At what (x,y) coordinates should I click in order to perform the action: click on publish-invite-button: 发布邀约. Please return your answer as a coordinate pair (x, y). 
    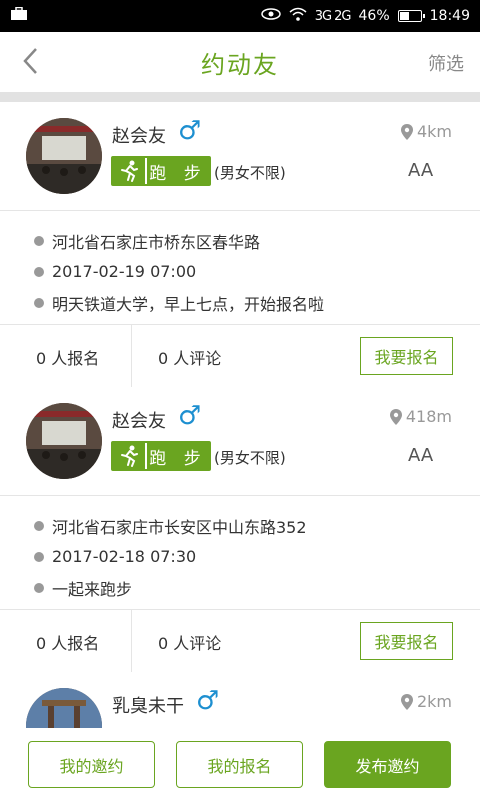
    Looking at the image, I should click on (387, 764).